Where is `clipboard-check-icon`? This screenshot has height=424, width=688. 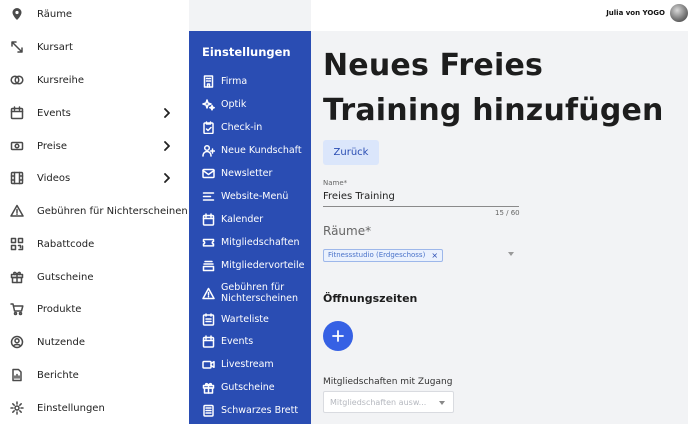 clipboard-check-icon is located at coordinates (208, 127).